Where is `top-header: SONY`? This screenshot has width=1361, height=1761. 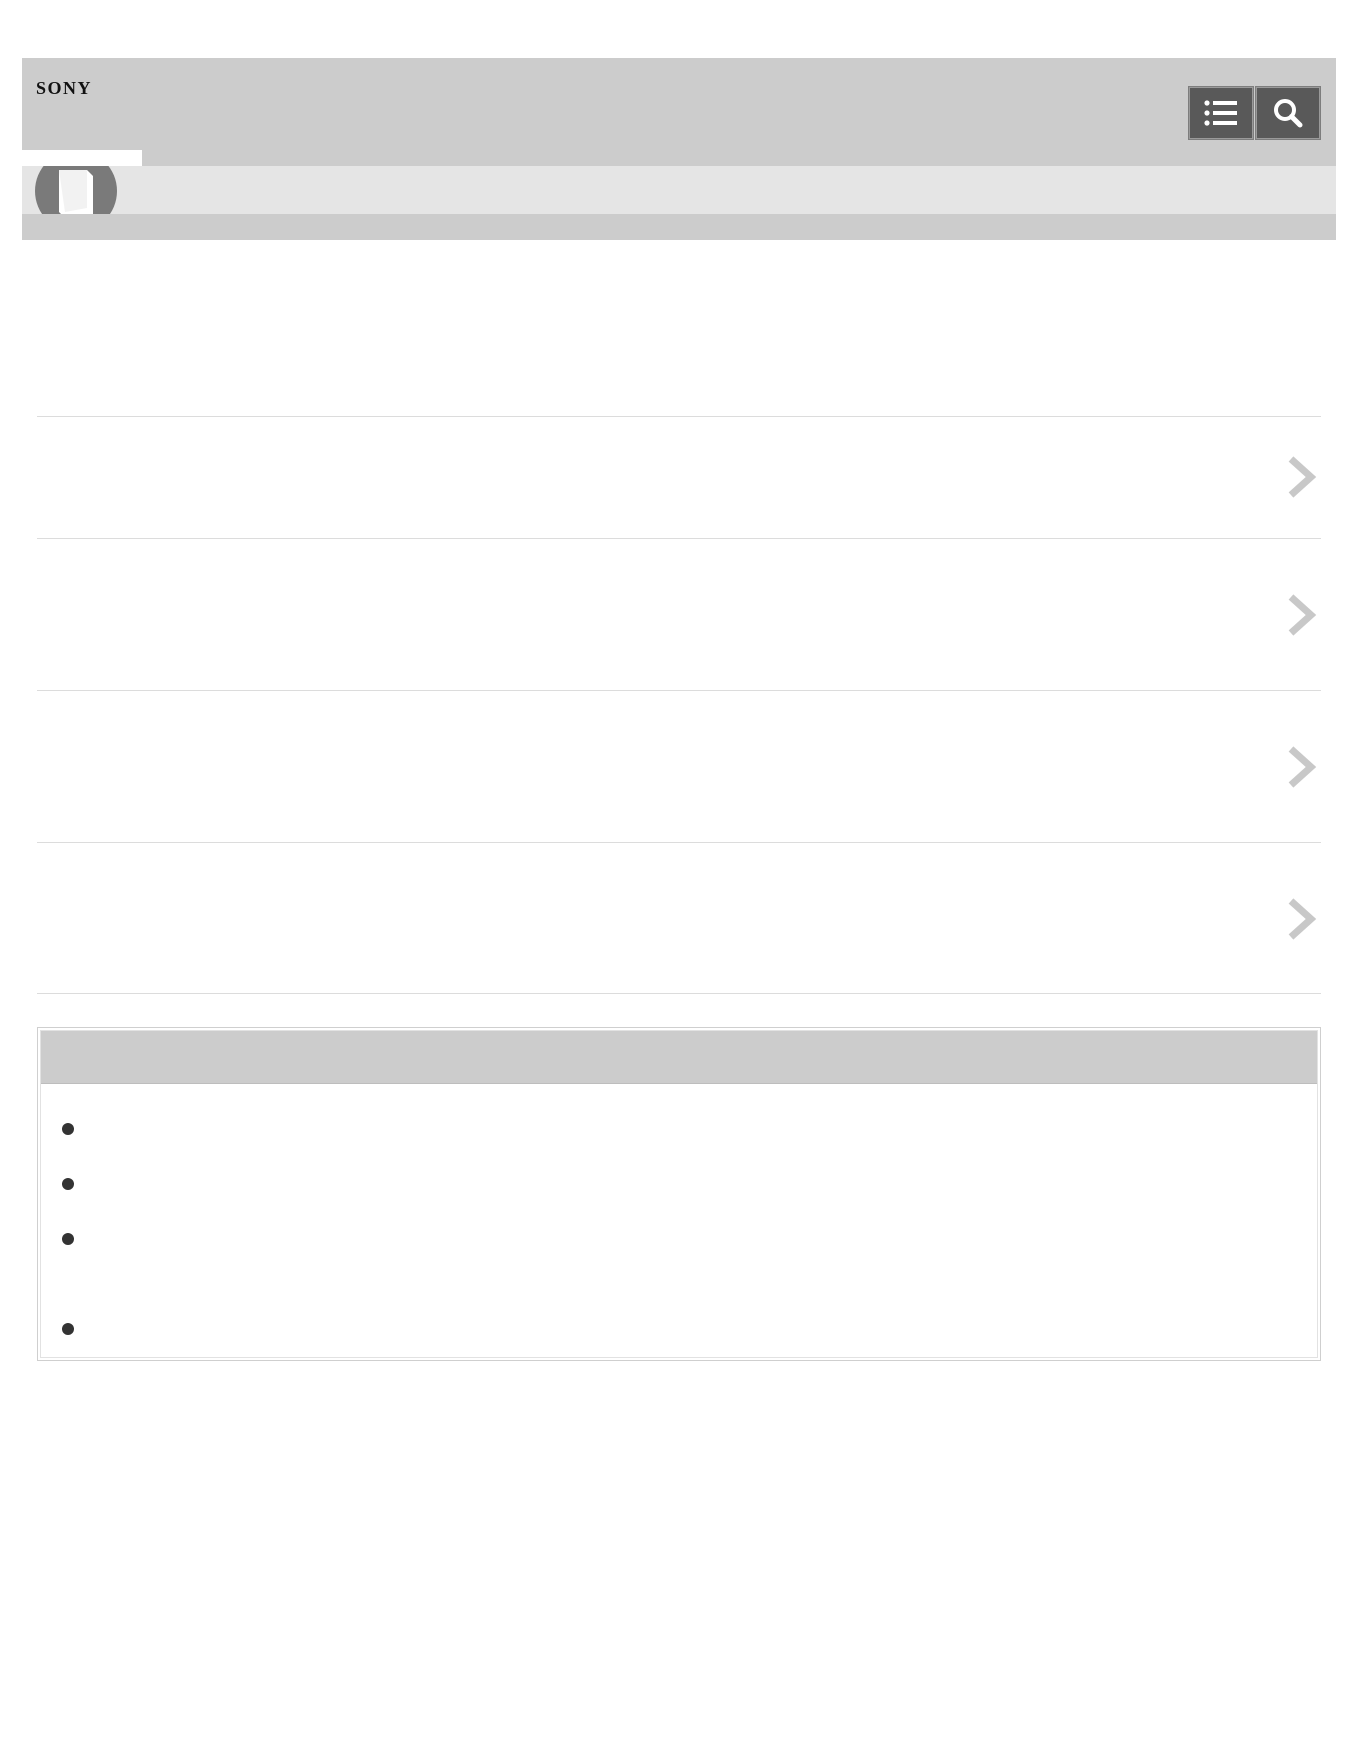 top-header: SONY is located at coordinates (679, 112).